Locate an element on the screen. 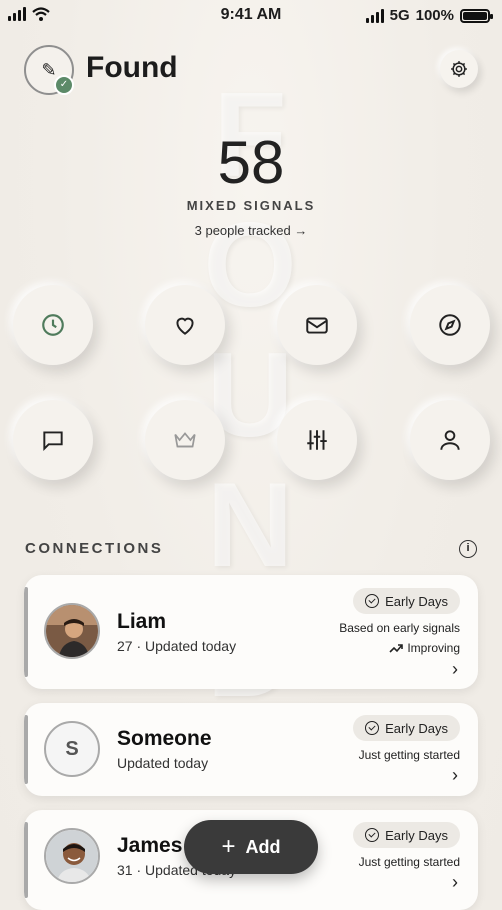  score-label: MIXED SIGNALS is located at coordinates (251, 205).